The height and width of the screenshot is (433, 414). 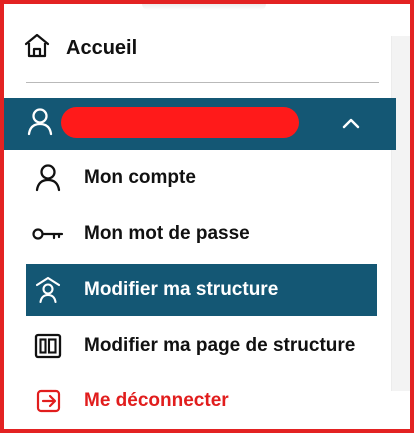 I want to click on menu-item-account: Mon compte, so click(x=201, y=178).